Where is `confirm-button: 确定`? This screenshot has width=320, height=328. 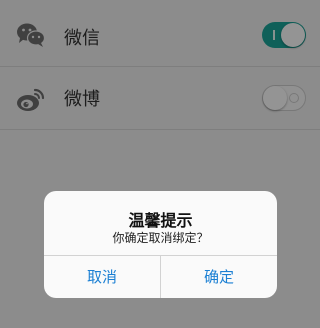
confirm-button: 确定 is located at coordinates (219, 277).